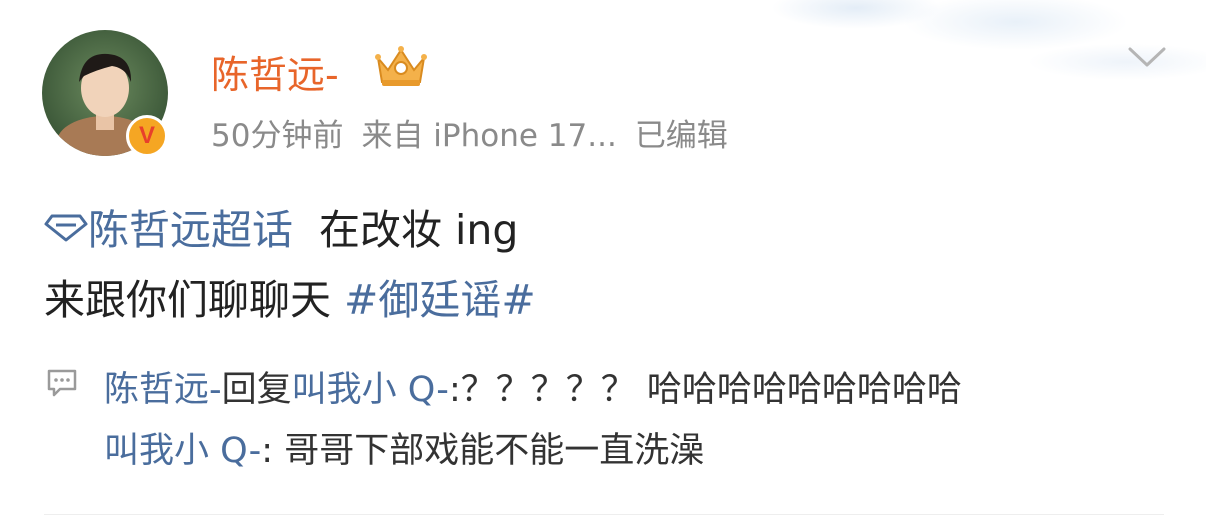 The image size is (1206, 525). Describe the element at coordinates (705, 390) in the screenshot. I see `comment-text: :？？？？？ 哈哈哈哈哈哈哈哈哈` at that location.